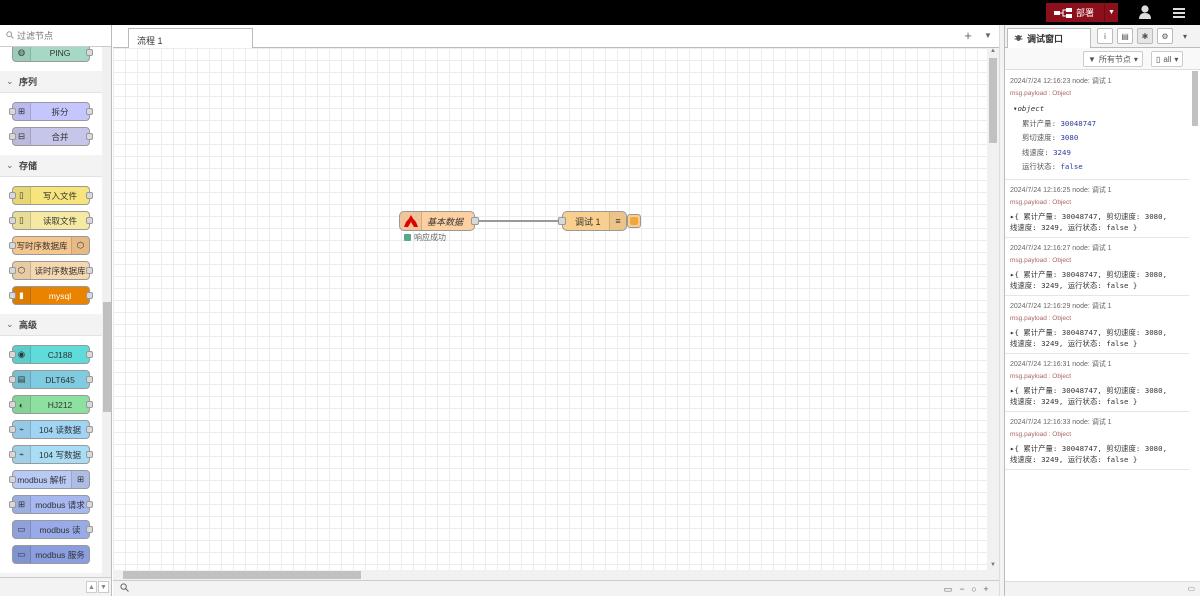  What do you see at coordinates (51, 379) in the screenshot?
I see `palette-node-dlt645: ▤ DLT645` at bounding box center [51, 379].